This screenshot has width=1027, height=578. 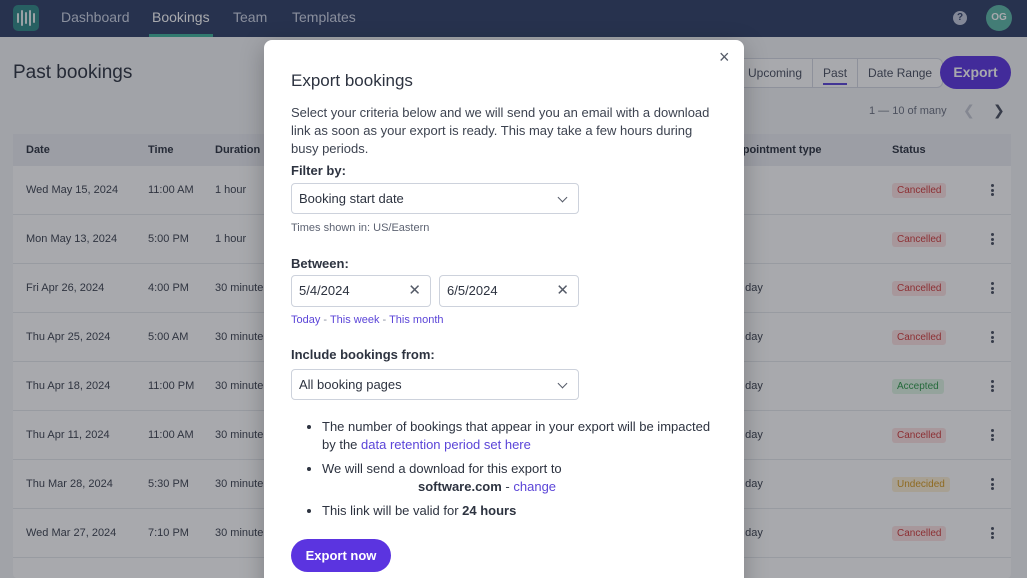 I want to click on retention-period-link: data retention period set here, so click(x=446, y=444).